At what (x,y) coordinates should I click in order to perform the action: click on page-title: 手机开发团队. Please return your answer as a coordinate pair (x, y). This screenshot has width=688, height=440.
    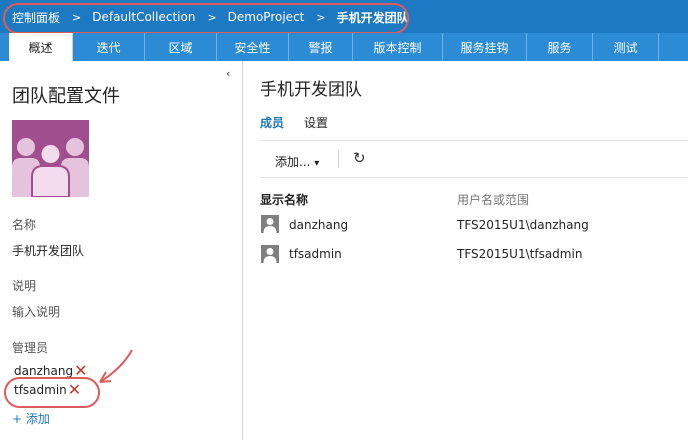
    Looking at the image, I should click on (311, 90).